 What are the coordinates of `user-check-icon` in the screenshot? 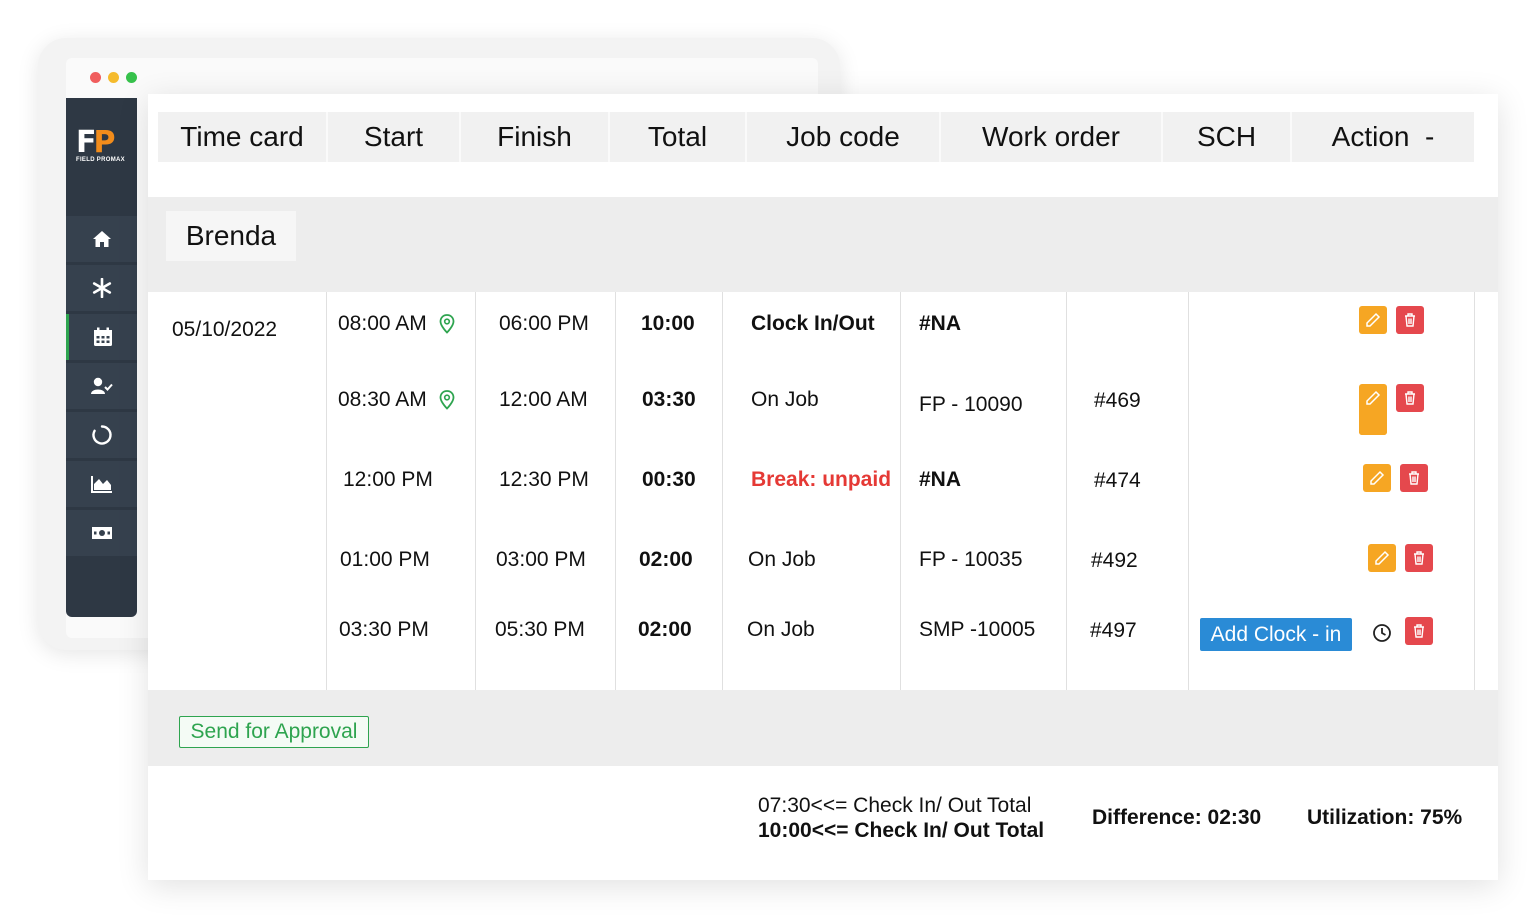 It's located at (101, 385).